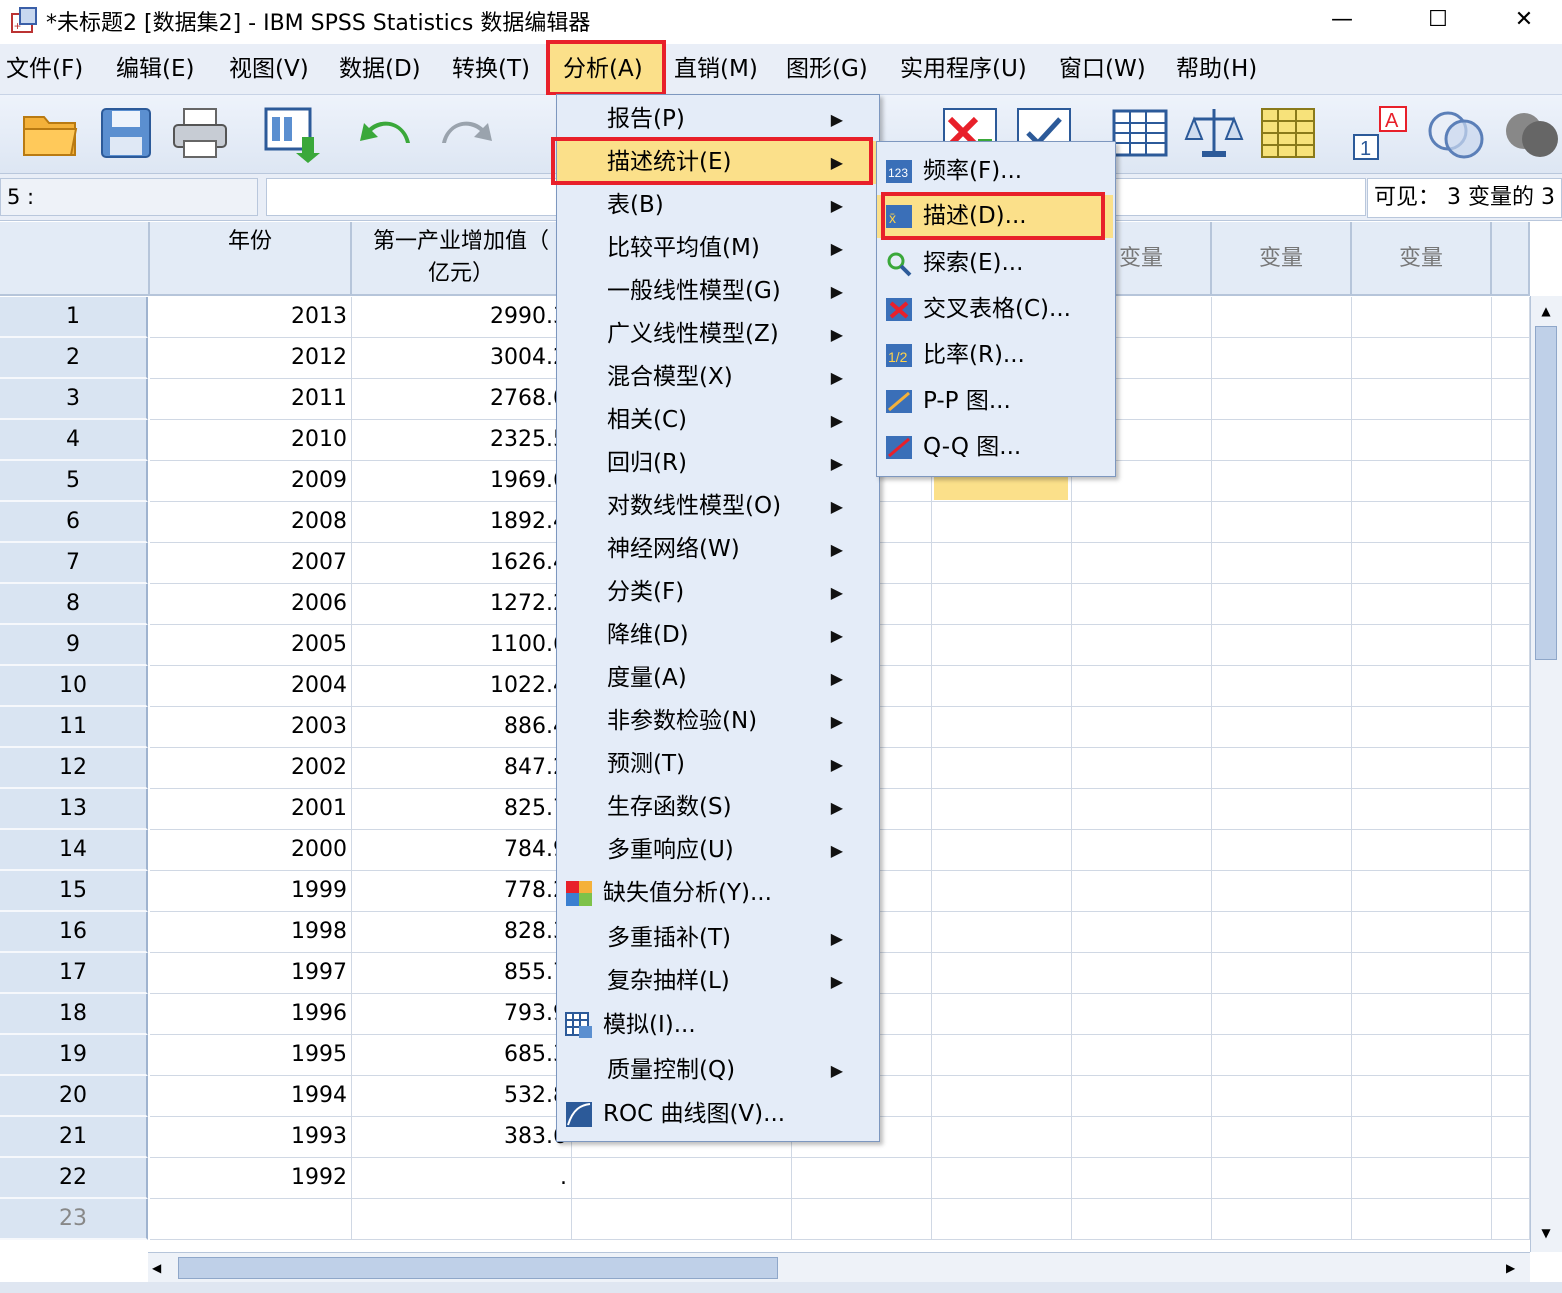 This screenshot has width=1562, height=1293. Describe the element at coordinates (74, 727) in the screenshot. I see `row-header: 11` at that location.